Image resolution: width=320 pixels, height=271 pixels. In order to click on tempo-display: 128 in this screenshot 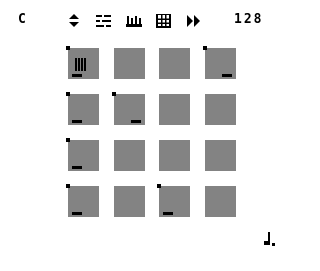, I will do `click(248, 19)`.